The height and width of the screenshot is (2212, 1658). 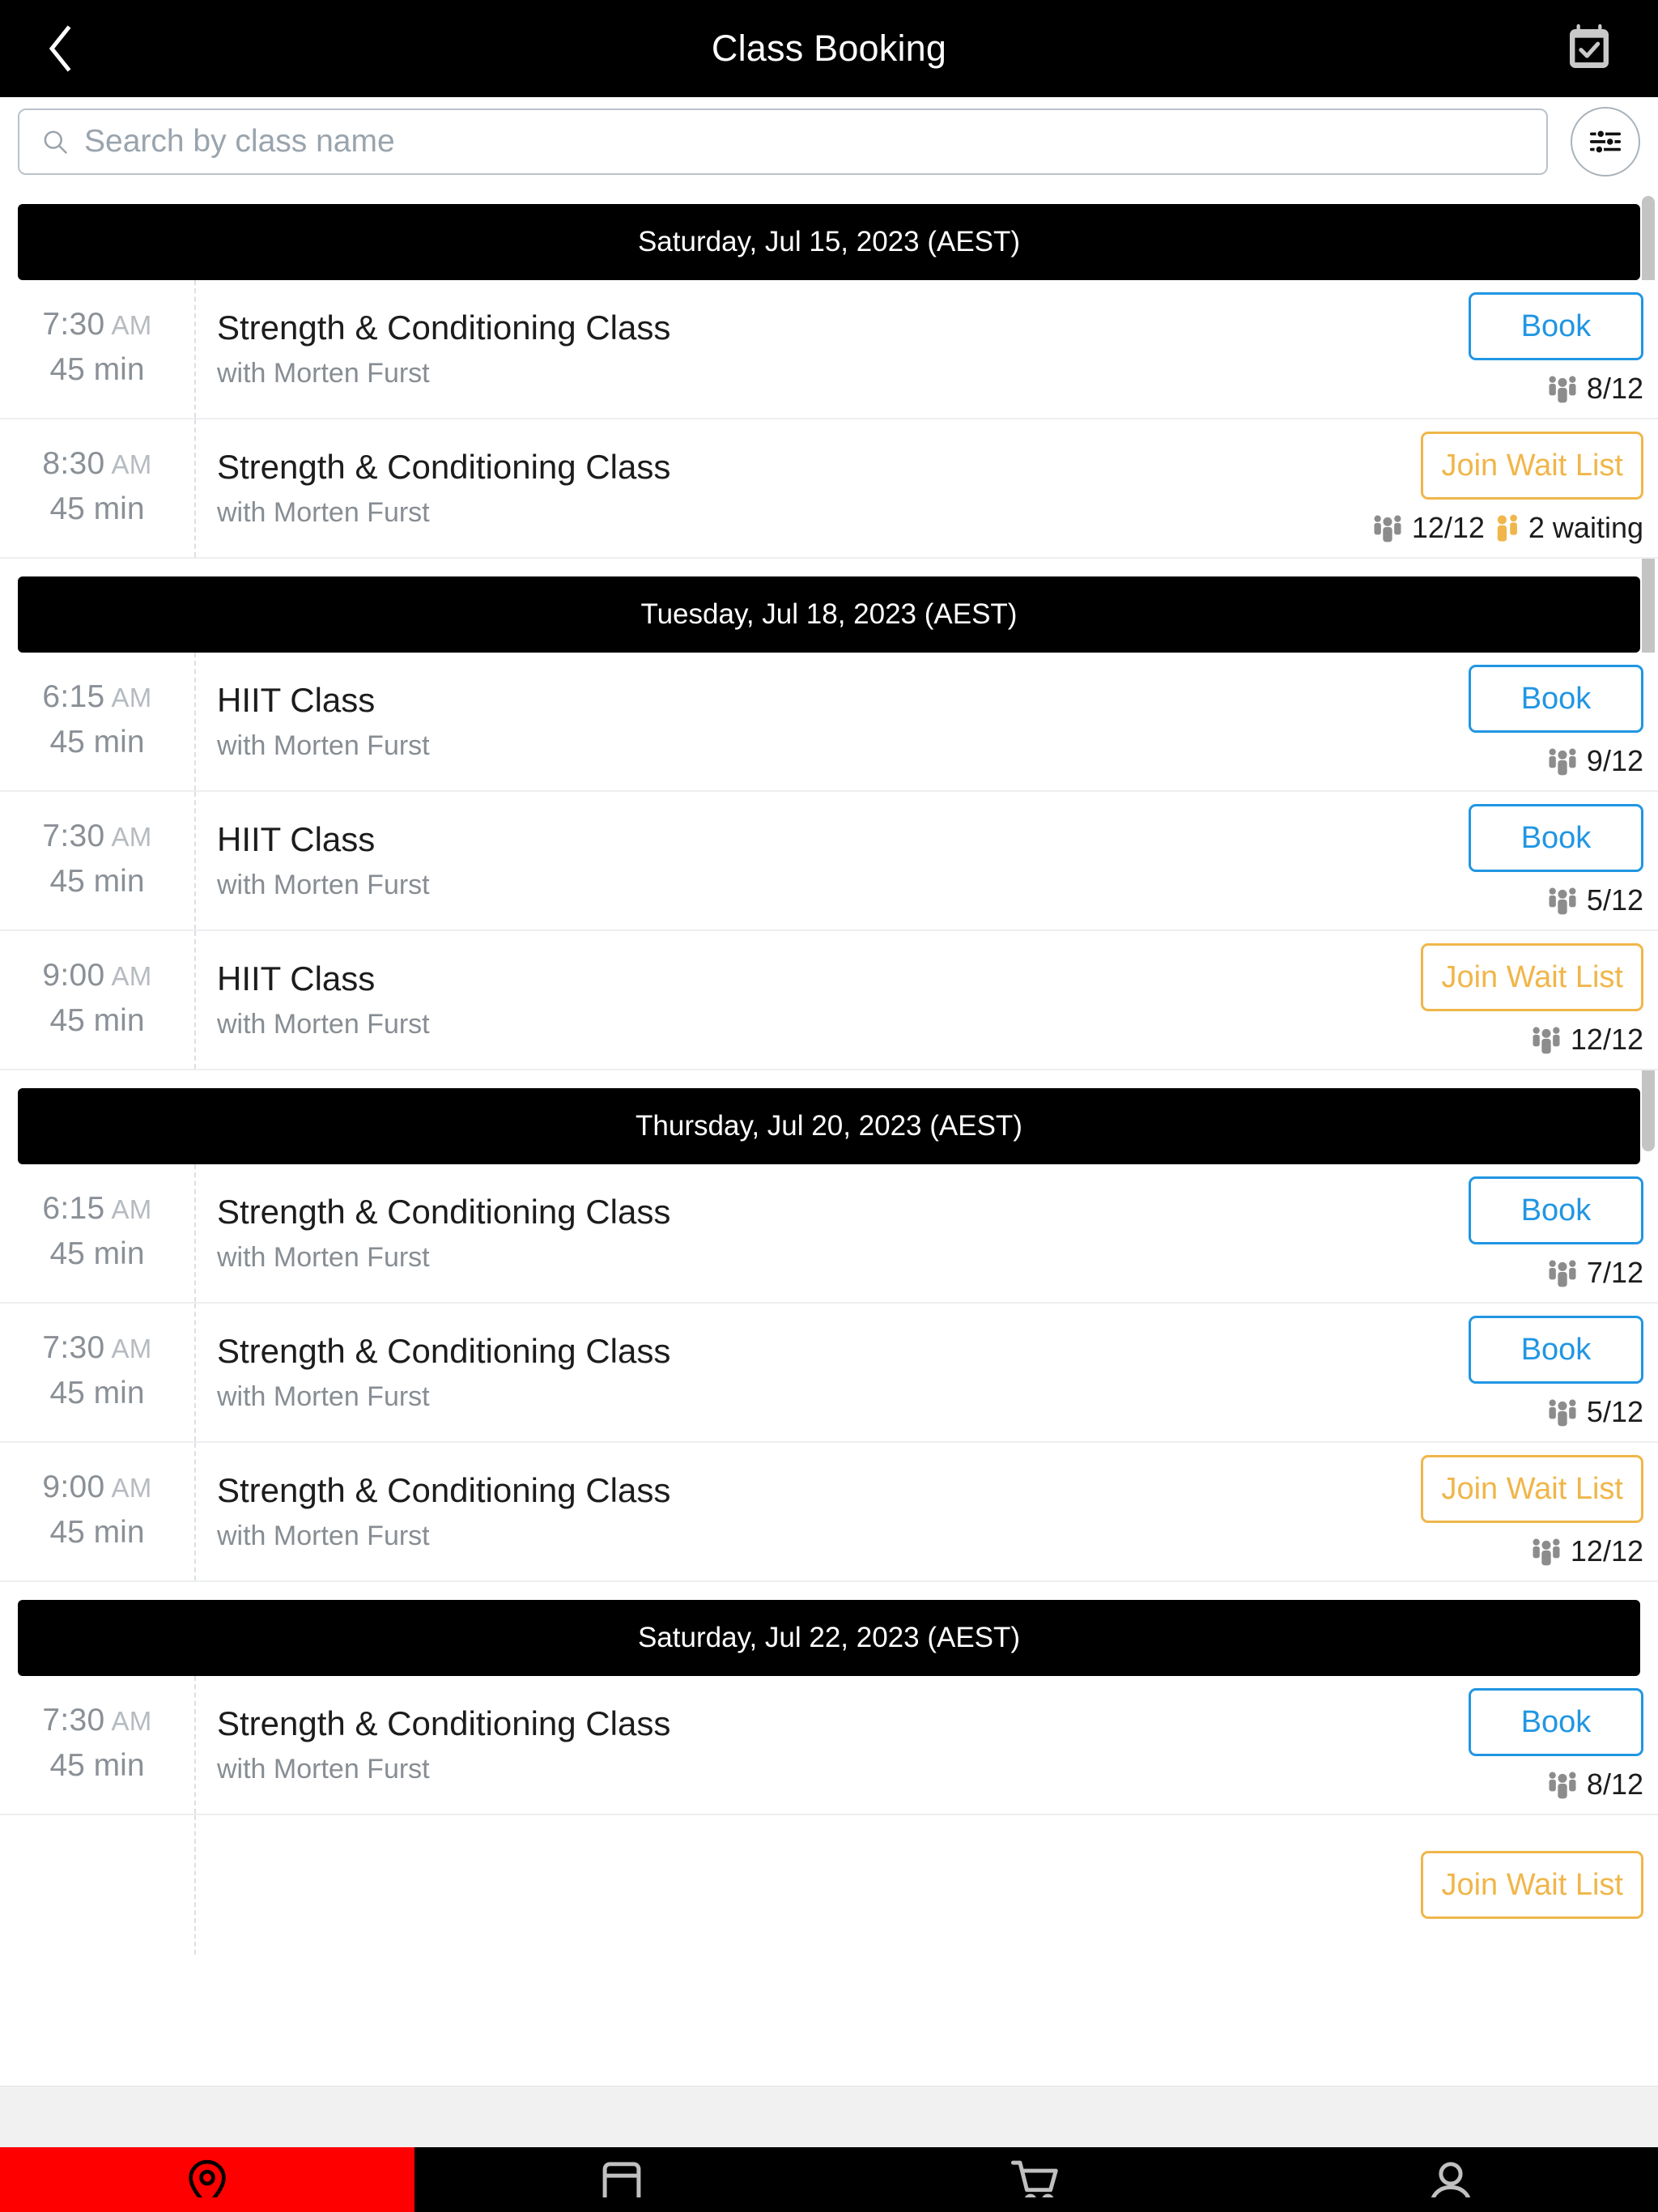 What do you see at coordinates (55, 142) in the screenshot?
I see `search-icon` at bounding box center [55, 142].